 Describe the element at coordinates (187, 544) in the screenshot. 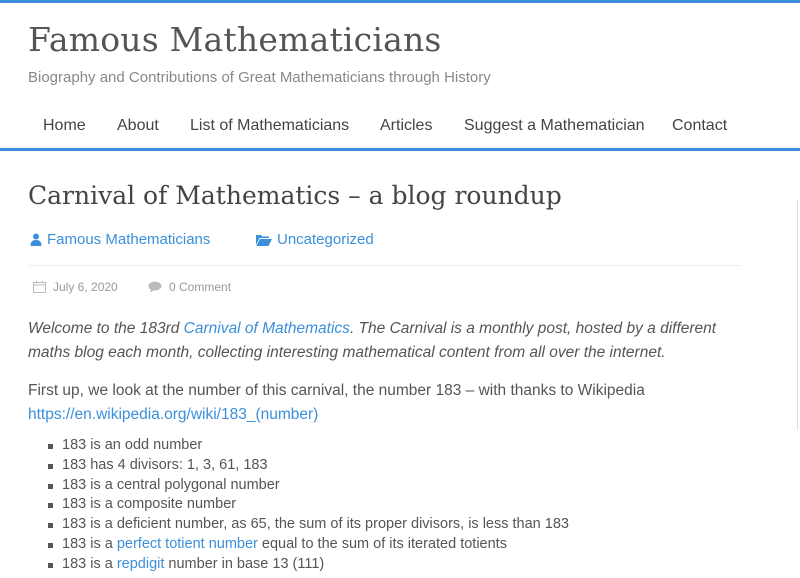

I see `perfect-totient-number-link: perfect totient number` at that location.